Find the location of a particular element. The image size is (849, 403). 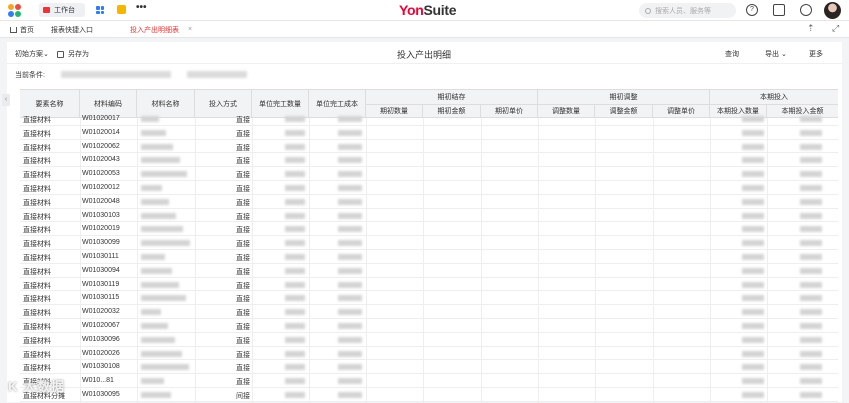

query-button: 查询 is located at coordinates (732, 54).